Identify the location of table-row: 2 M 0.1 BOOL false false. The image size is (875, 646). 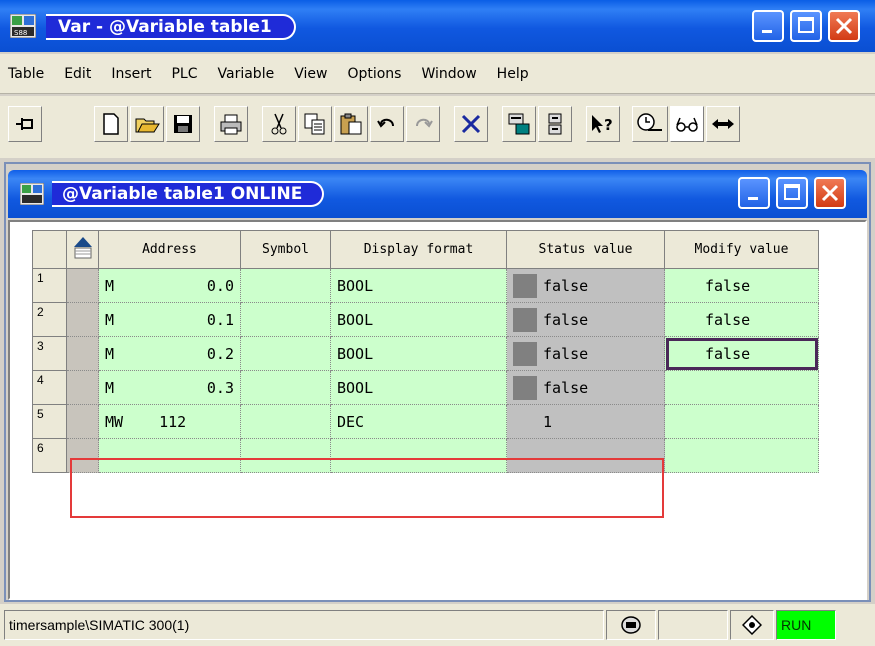
(425, 319).